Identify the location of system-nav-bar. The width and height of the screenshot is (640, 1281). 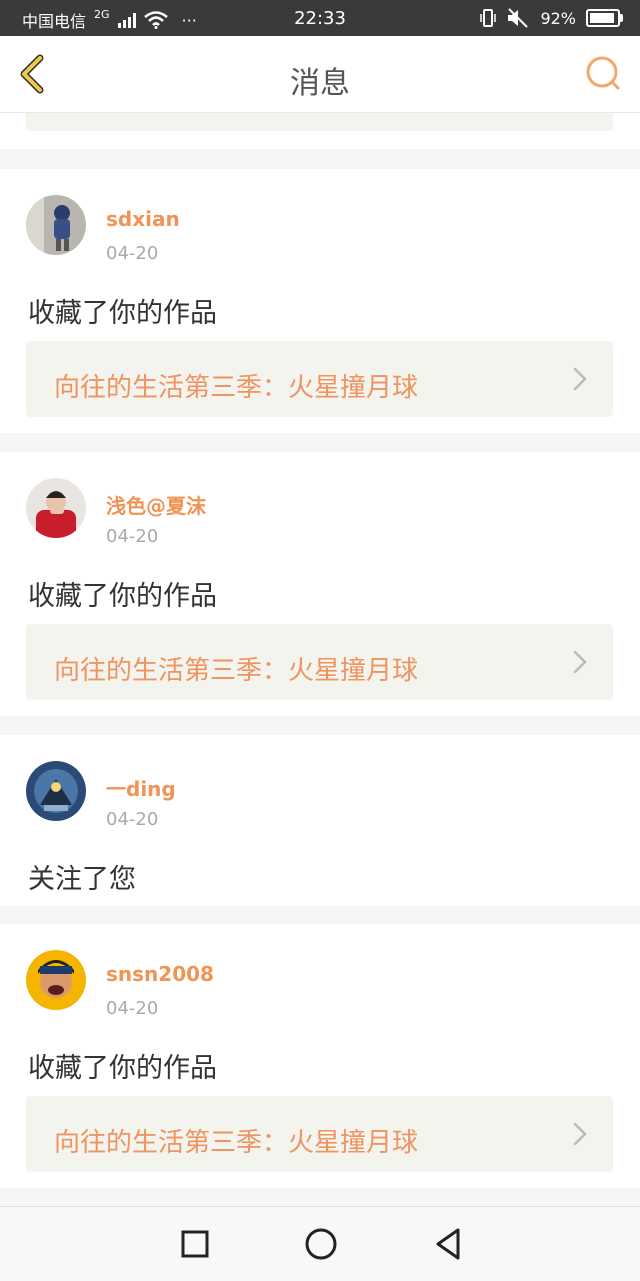
(320, 1243).